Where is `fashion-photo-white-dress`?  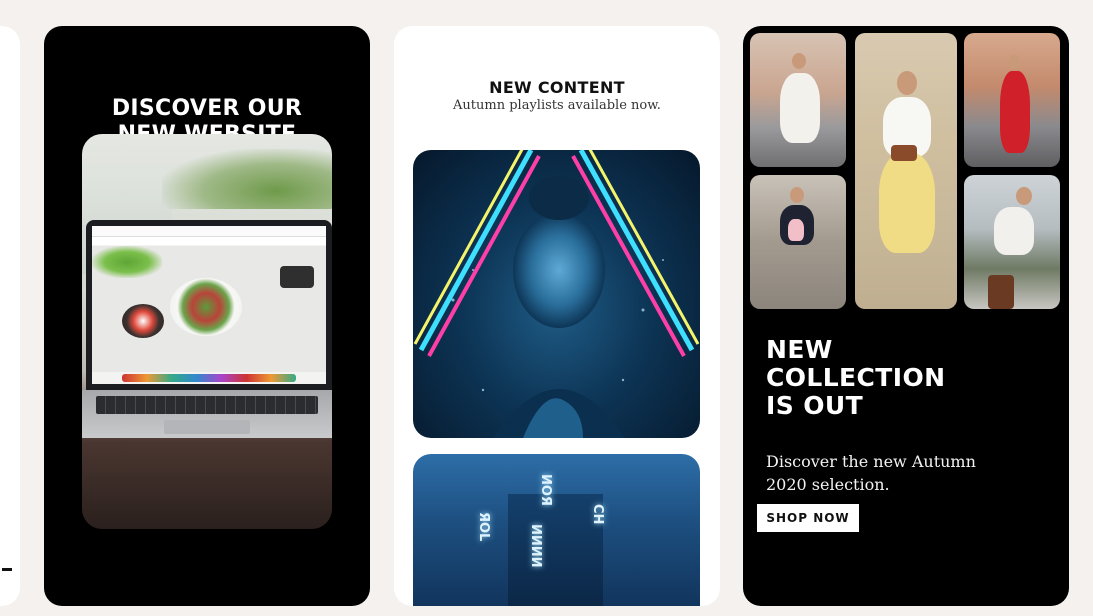
fashion-photo-white-dress is located at coordinates (798, 100).